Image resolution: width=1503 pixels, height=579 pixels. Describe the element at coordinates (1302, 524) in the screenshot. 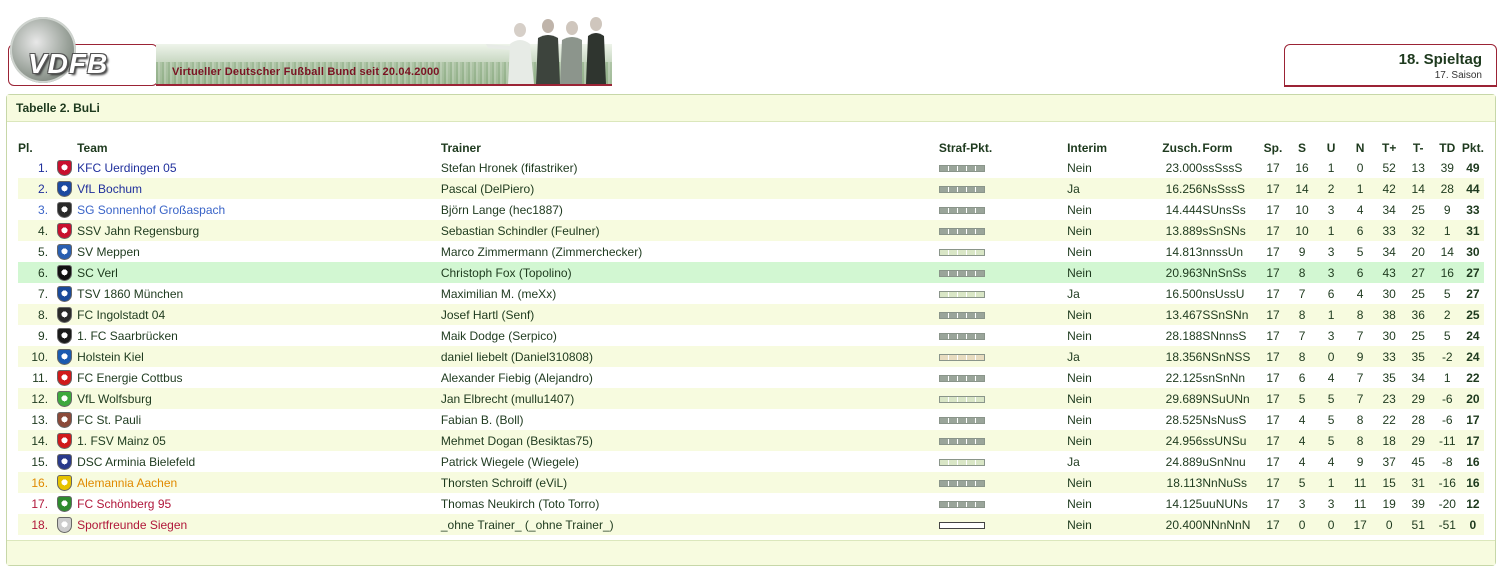

I see `wins-cell: 0` at that location.